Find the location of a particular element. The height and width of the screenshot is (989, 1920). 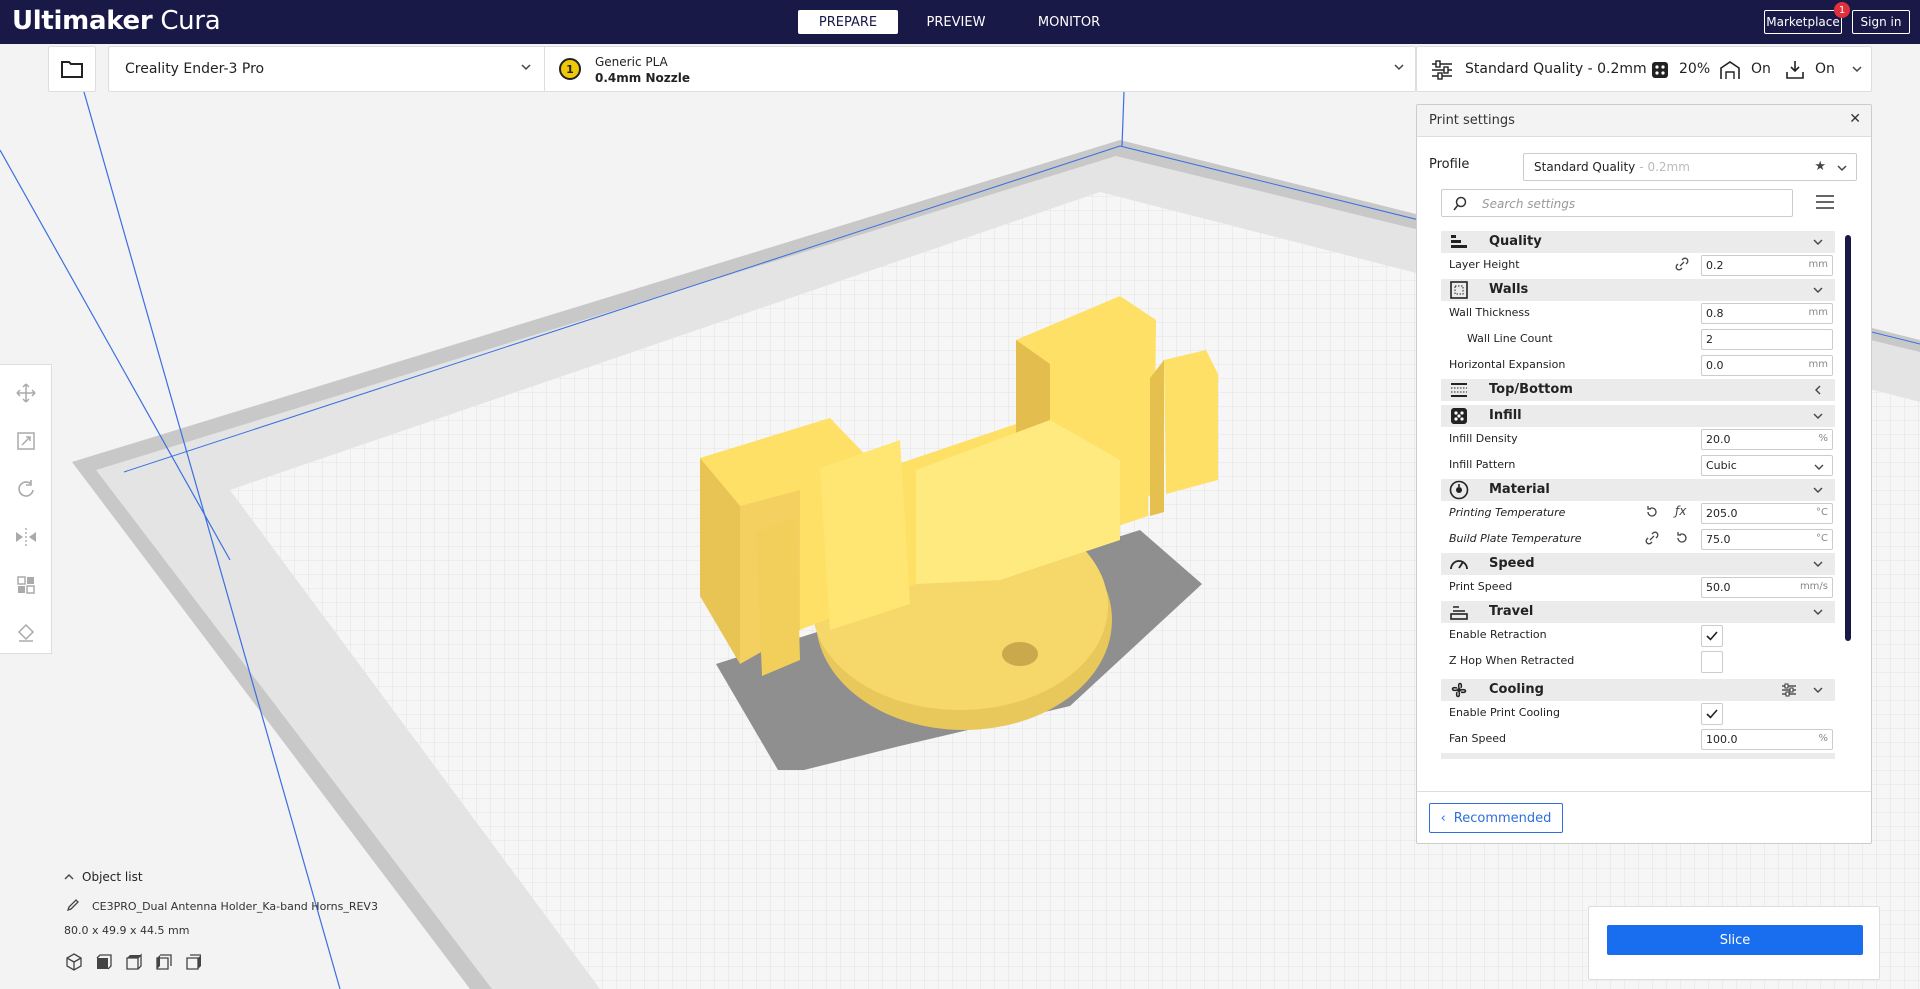

profile-selector: Standard Quality - 0.2mm ★ is located at coordinates (1690, 167).